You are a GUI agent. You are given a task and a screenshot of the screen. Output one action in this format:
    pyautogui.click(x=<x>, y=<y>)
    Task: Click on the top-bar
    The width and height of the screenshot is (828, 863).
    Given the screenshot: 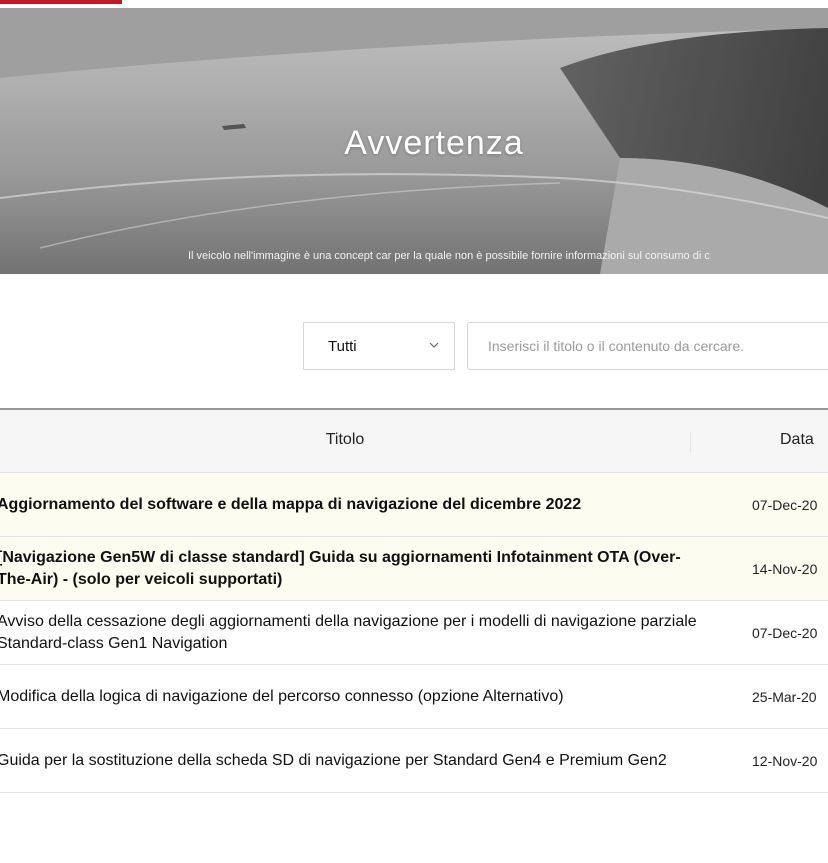 What is the action you would take?
    pyautogui.click(x=414, y=4)
    